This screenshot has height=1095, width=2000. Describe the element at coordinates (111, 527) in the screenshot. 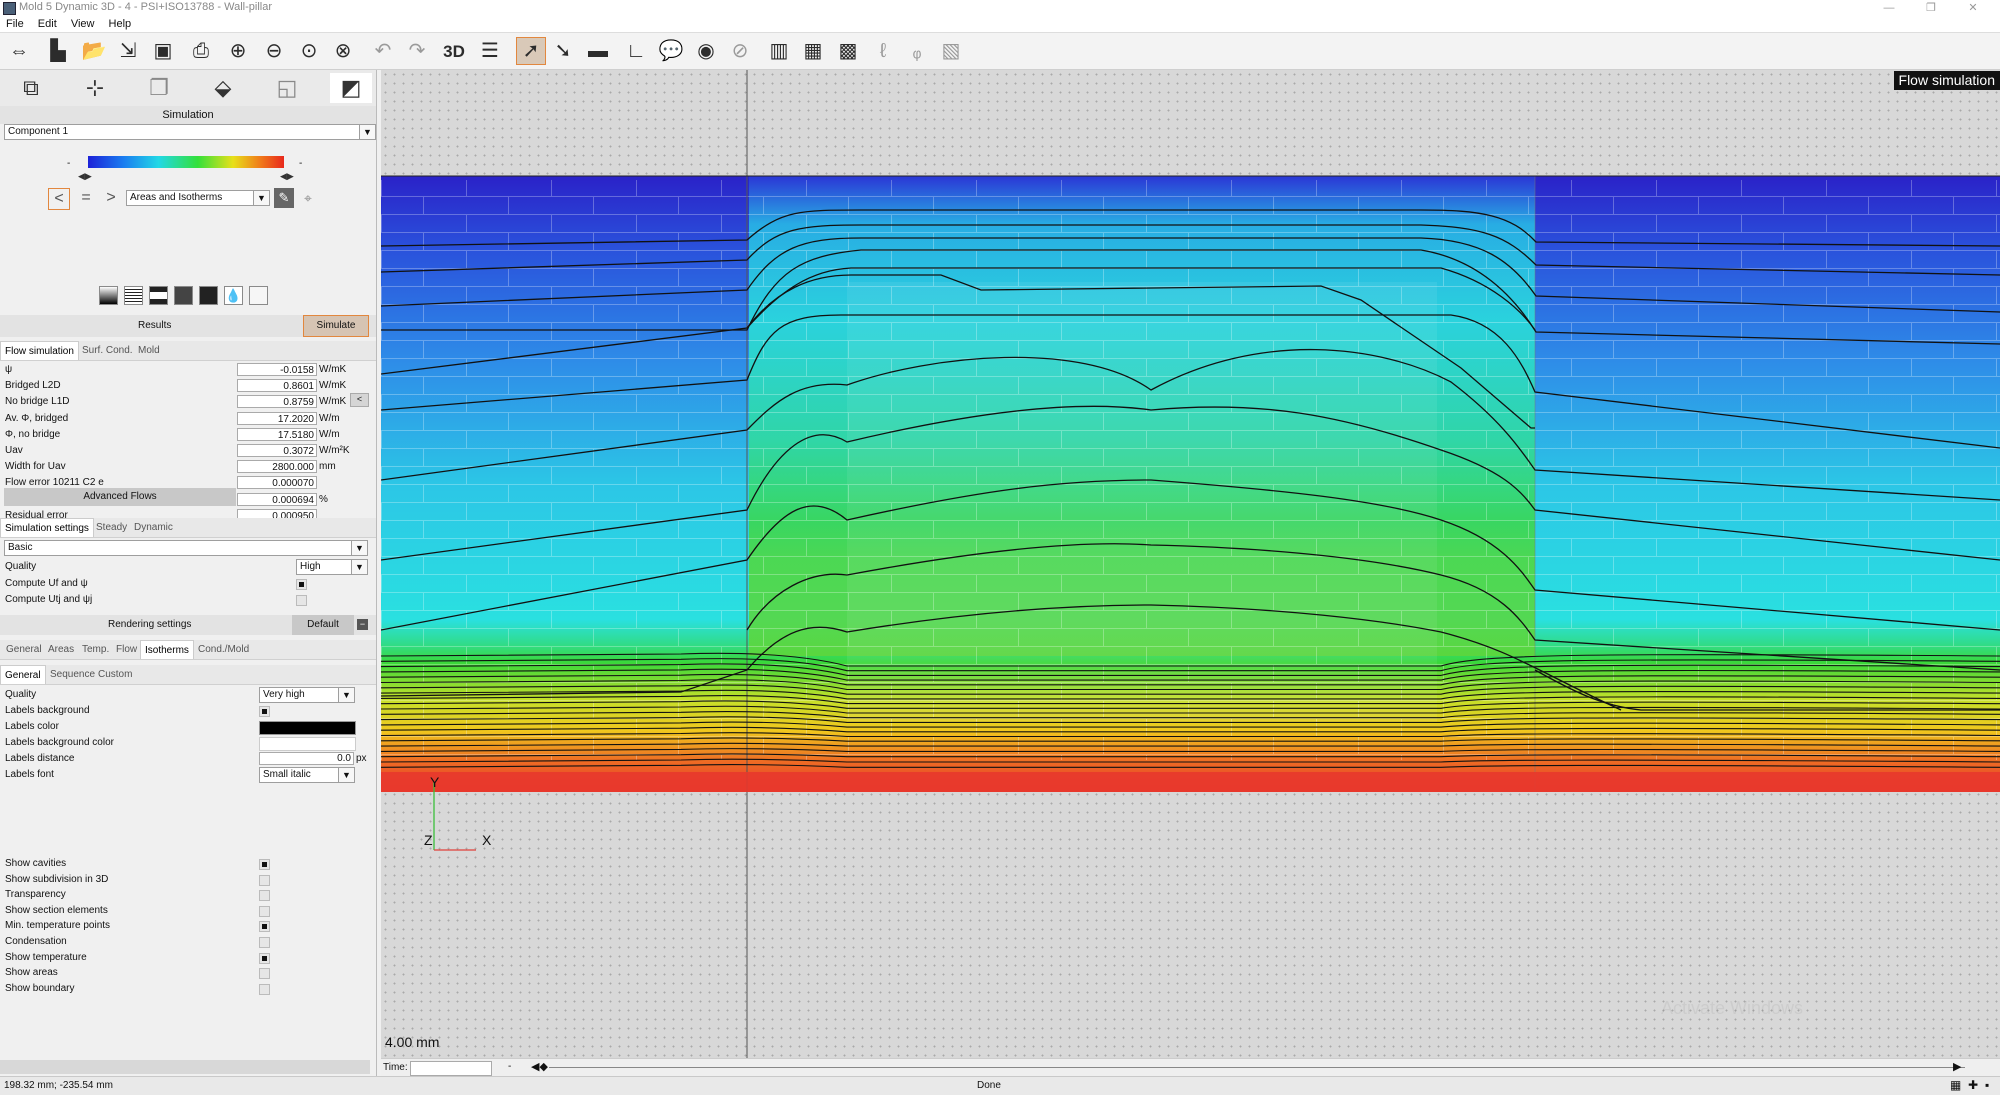

I see `tab-steady: Steady` at that location.